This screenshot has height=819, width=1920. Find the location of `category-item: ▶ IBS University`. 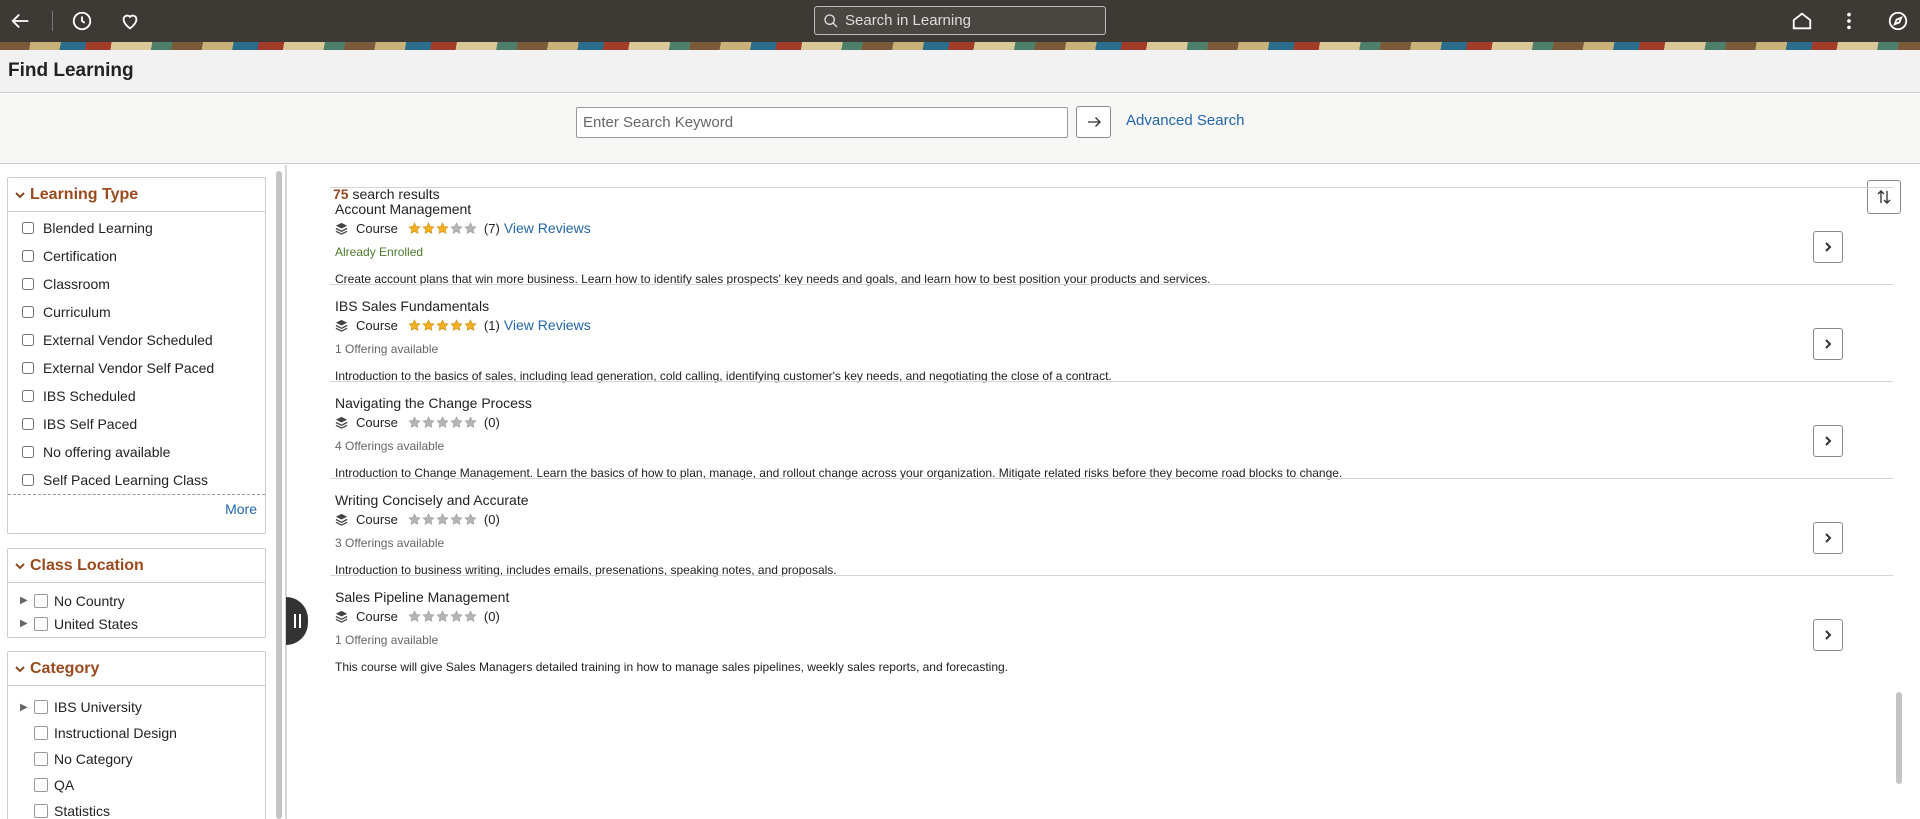

category-item: ▶ IBS University is located at coordinates (81, 707).